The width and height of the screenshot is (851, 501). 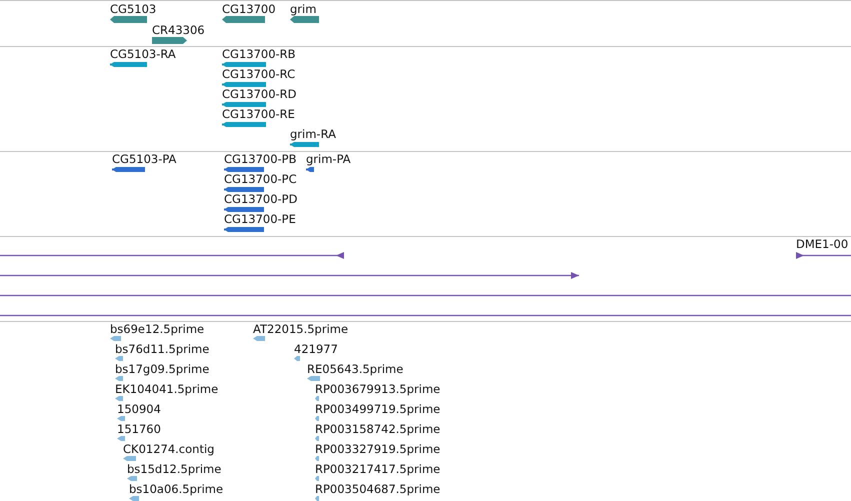 I want to click on feature-label: RP003158742.5prime, so click(x=377, y=429).